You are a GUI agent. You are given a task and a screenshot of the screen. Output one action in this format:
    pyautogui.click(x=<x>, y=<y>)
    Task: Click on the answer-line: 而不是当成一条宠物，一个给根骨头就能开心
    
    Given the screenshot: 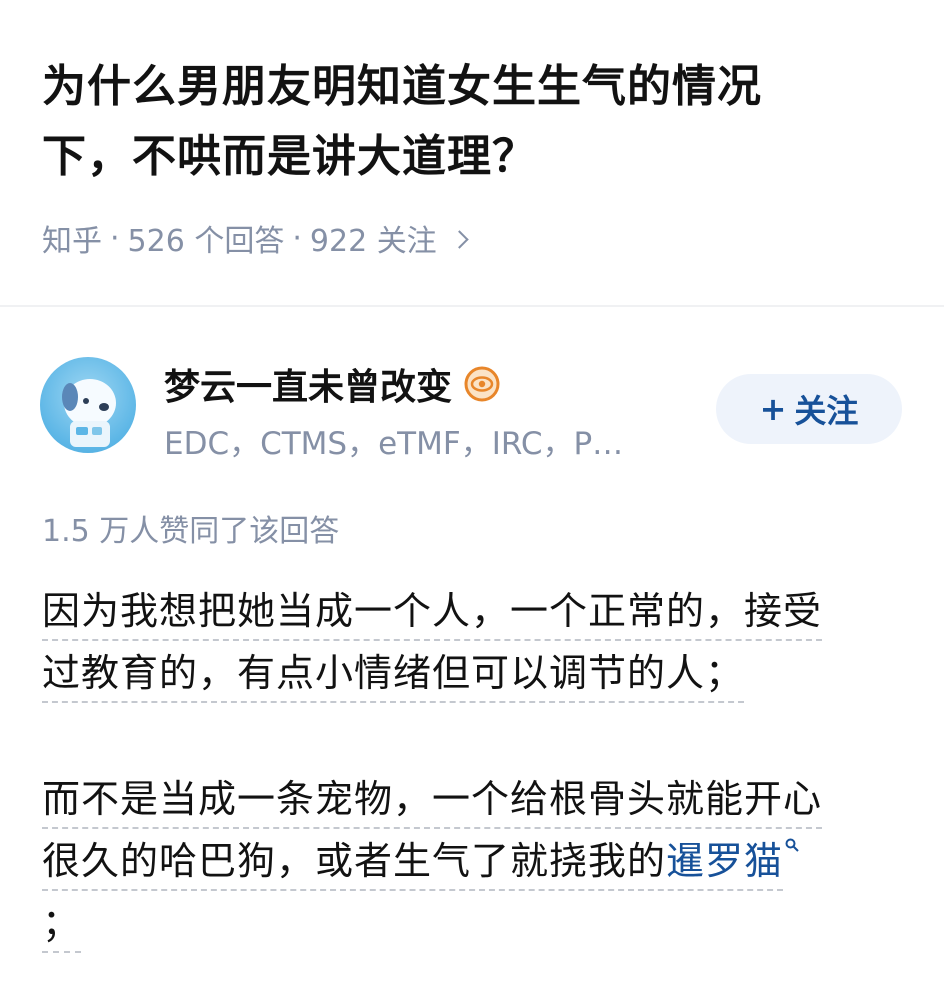 What is the action you would take?
    pyautogui.click(x=432, y=803)
    